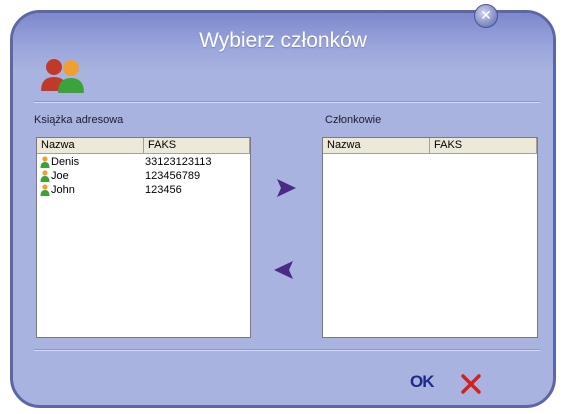  Describe the element at coordinates (62, 76) in the screenshot. I see `group-icon` at that location.